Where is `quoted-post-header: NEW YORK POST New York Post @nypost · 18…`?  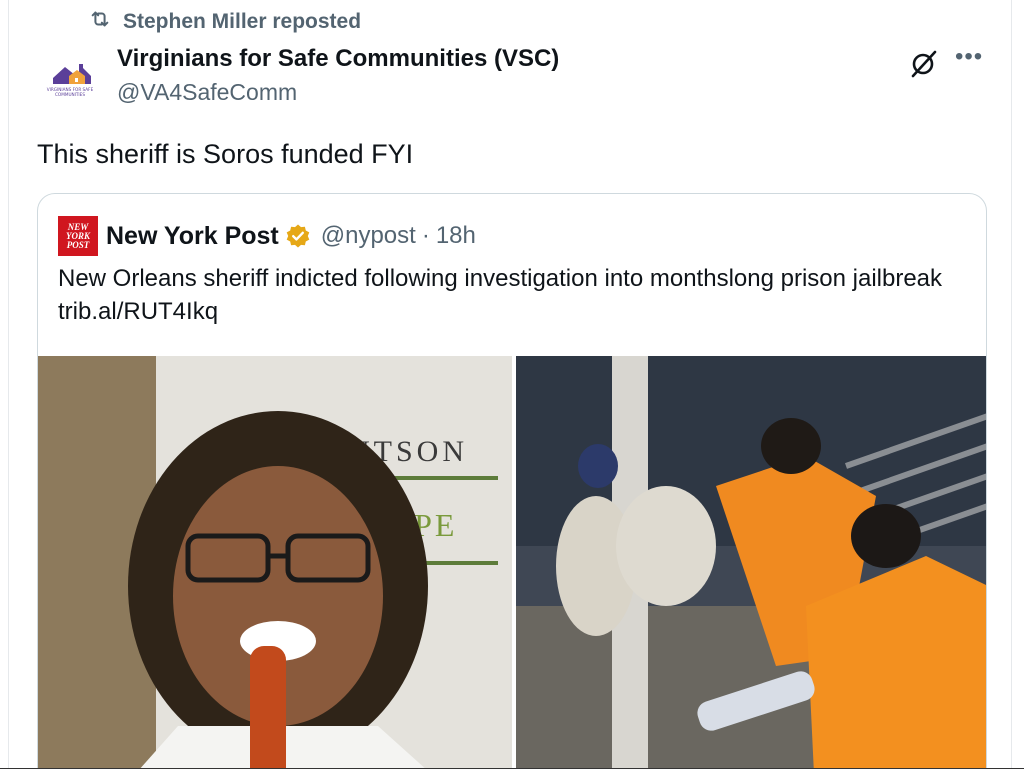
quoted-post-header: NEW YORK POST New York Post @nypost · 18… is located at coordinates (267, 236).